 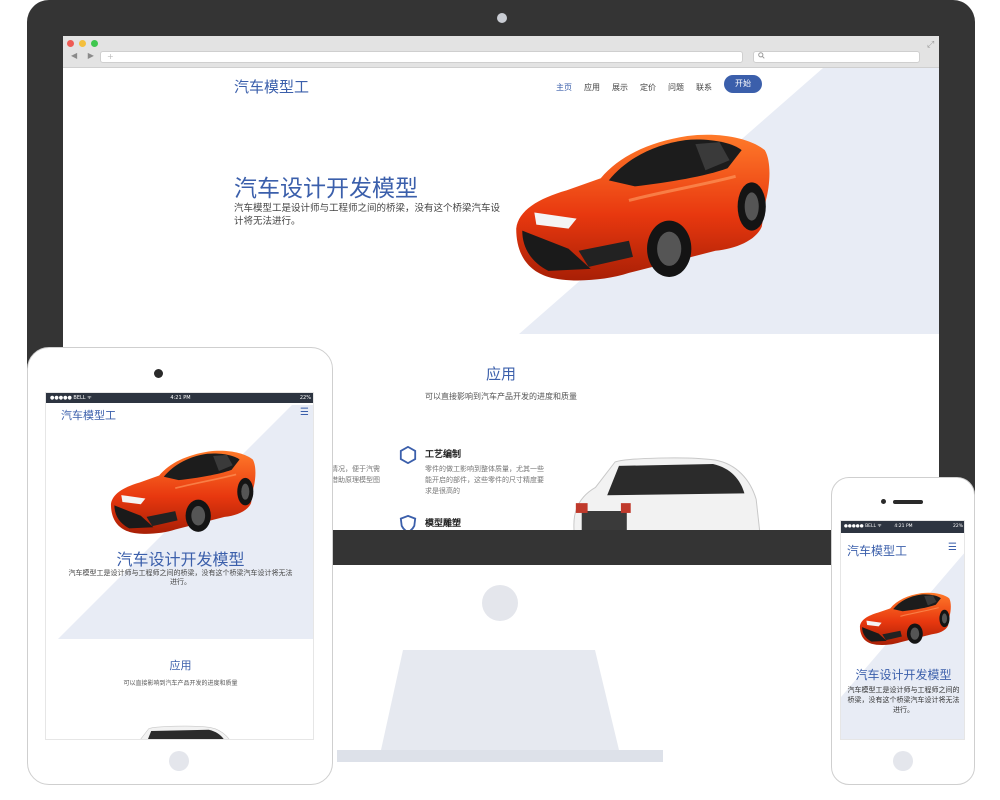 What do you see at coordinates (367, 215) in the screenshot?
I see `hero-description: 汽车模型工是设计师与工程师之间的桥梁，没有这个桥梁汽车设计将无法进行。` at bounding box center [367, 215].